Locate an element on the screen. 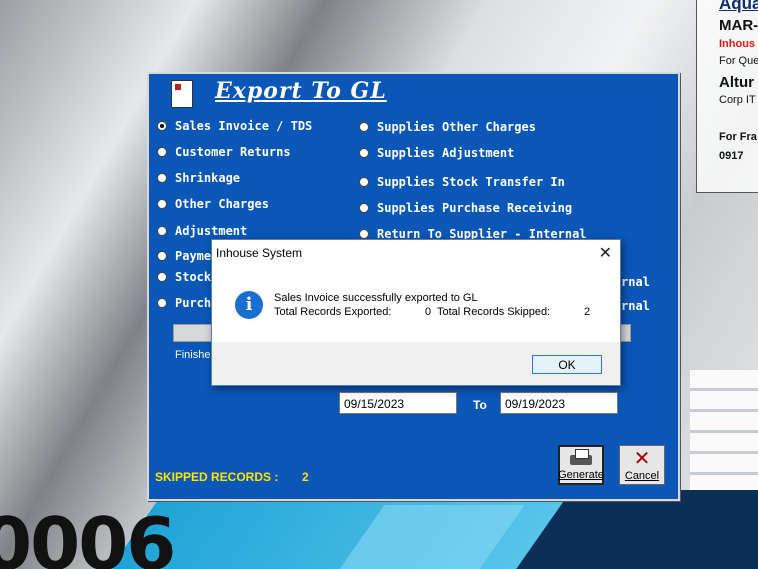 The width and height of the screenshot is (758, 569). option-label: Shrinkage is located at coordinates (208, 178).